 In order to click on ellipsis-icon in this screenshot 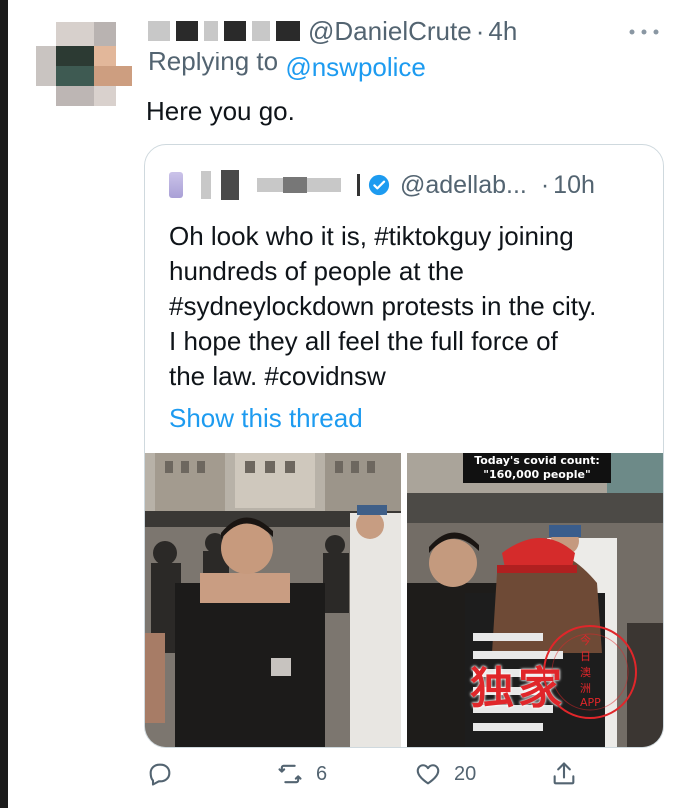, I will do `click(644, 32)`.